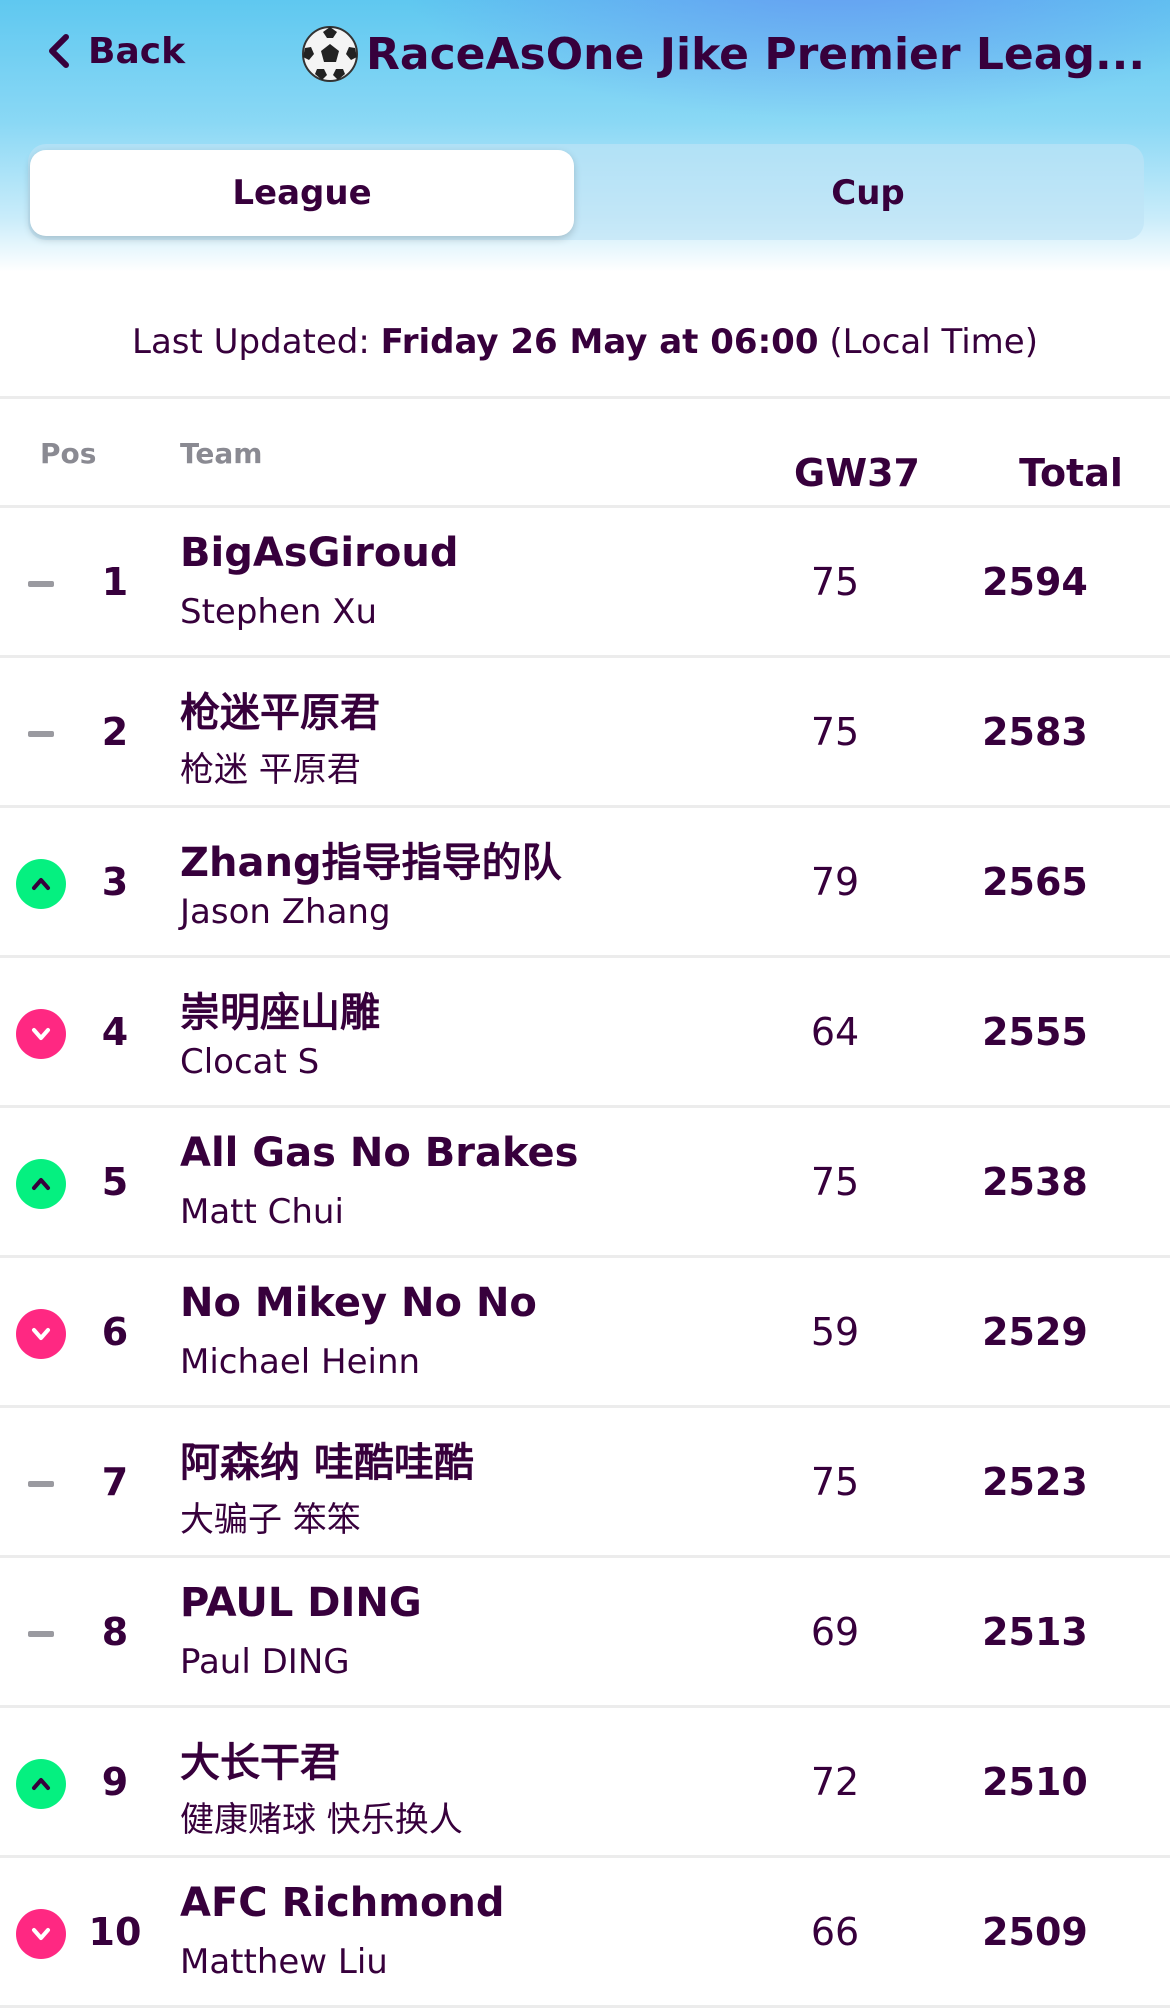  What do you see at coordinates (115, 582) in the screenshot?
I see `rank: 1` at bounding box center [115, 582].